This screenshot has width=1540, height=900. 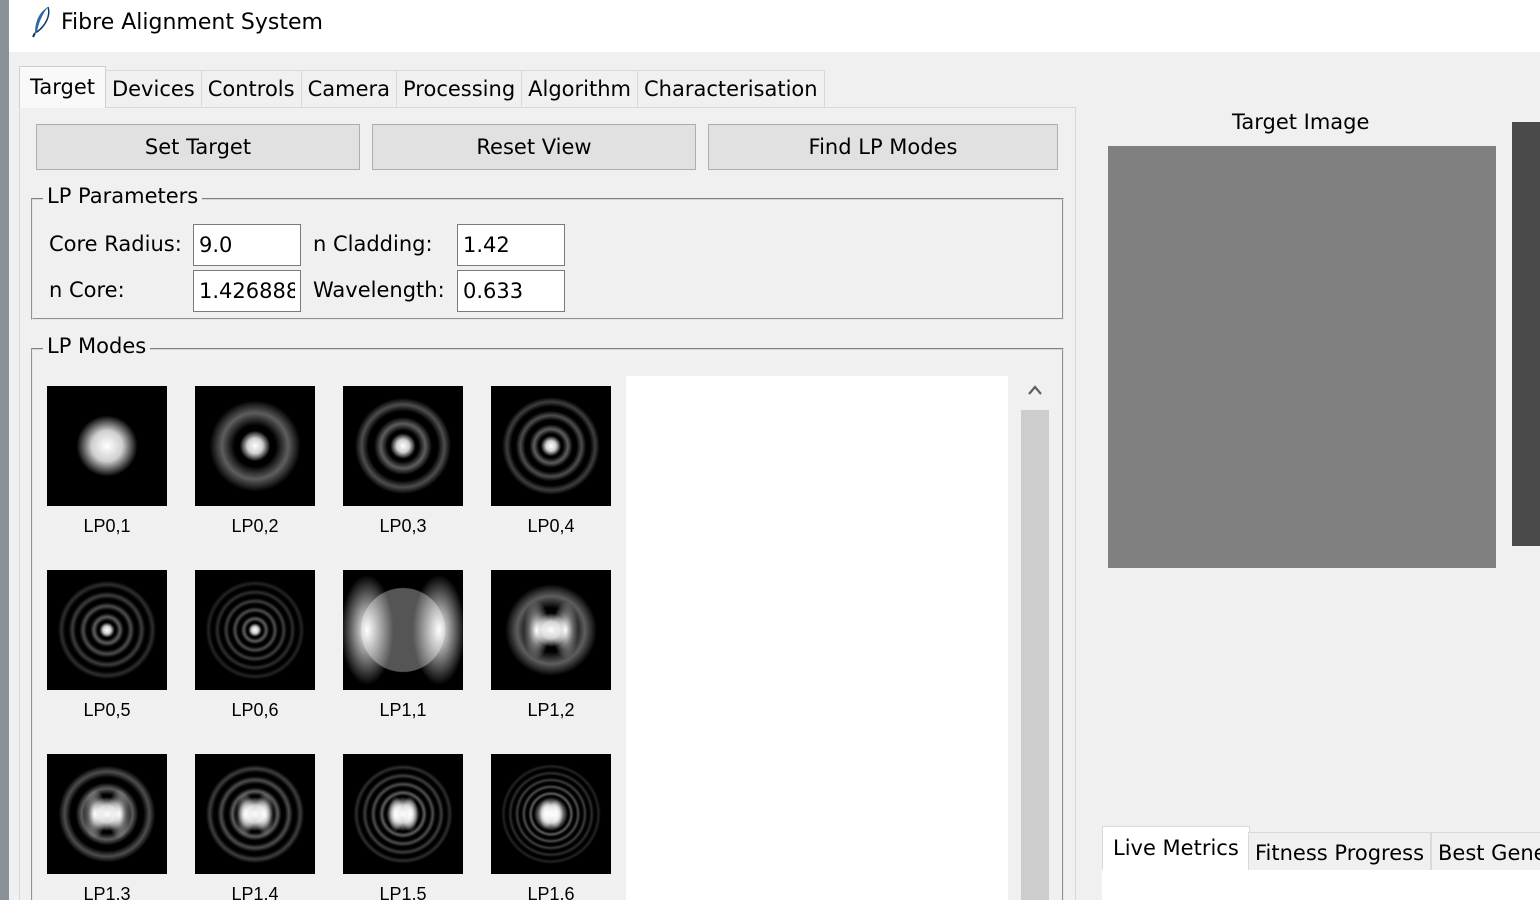 What do you see at coordinates (1302, 357) in the screenshot?
I see `target-image-preview` at bounding box center [1302, 357].